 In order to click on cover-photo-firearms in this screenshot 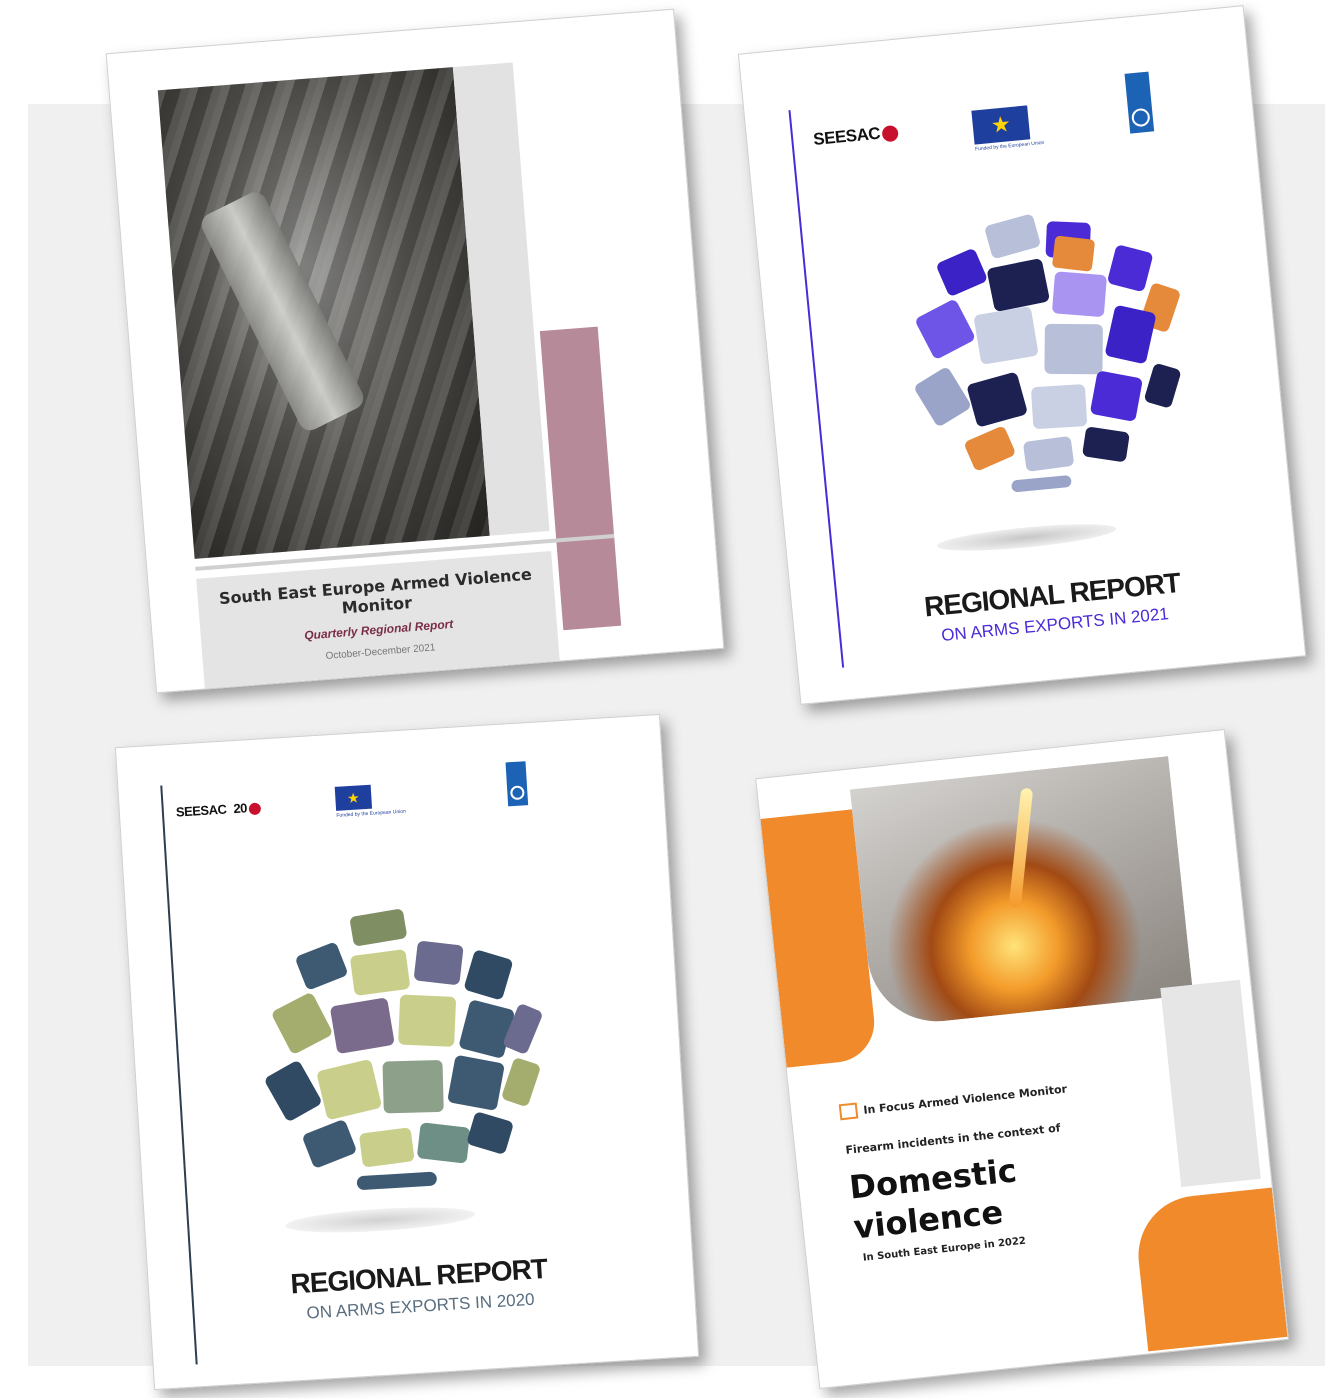, I will do `click(323, 313)`.